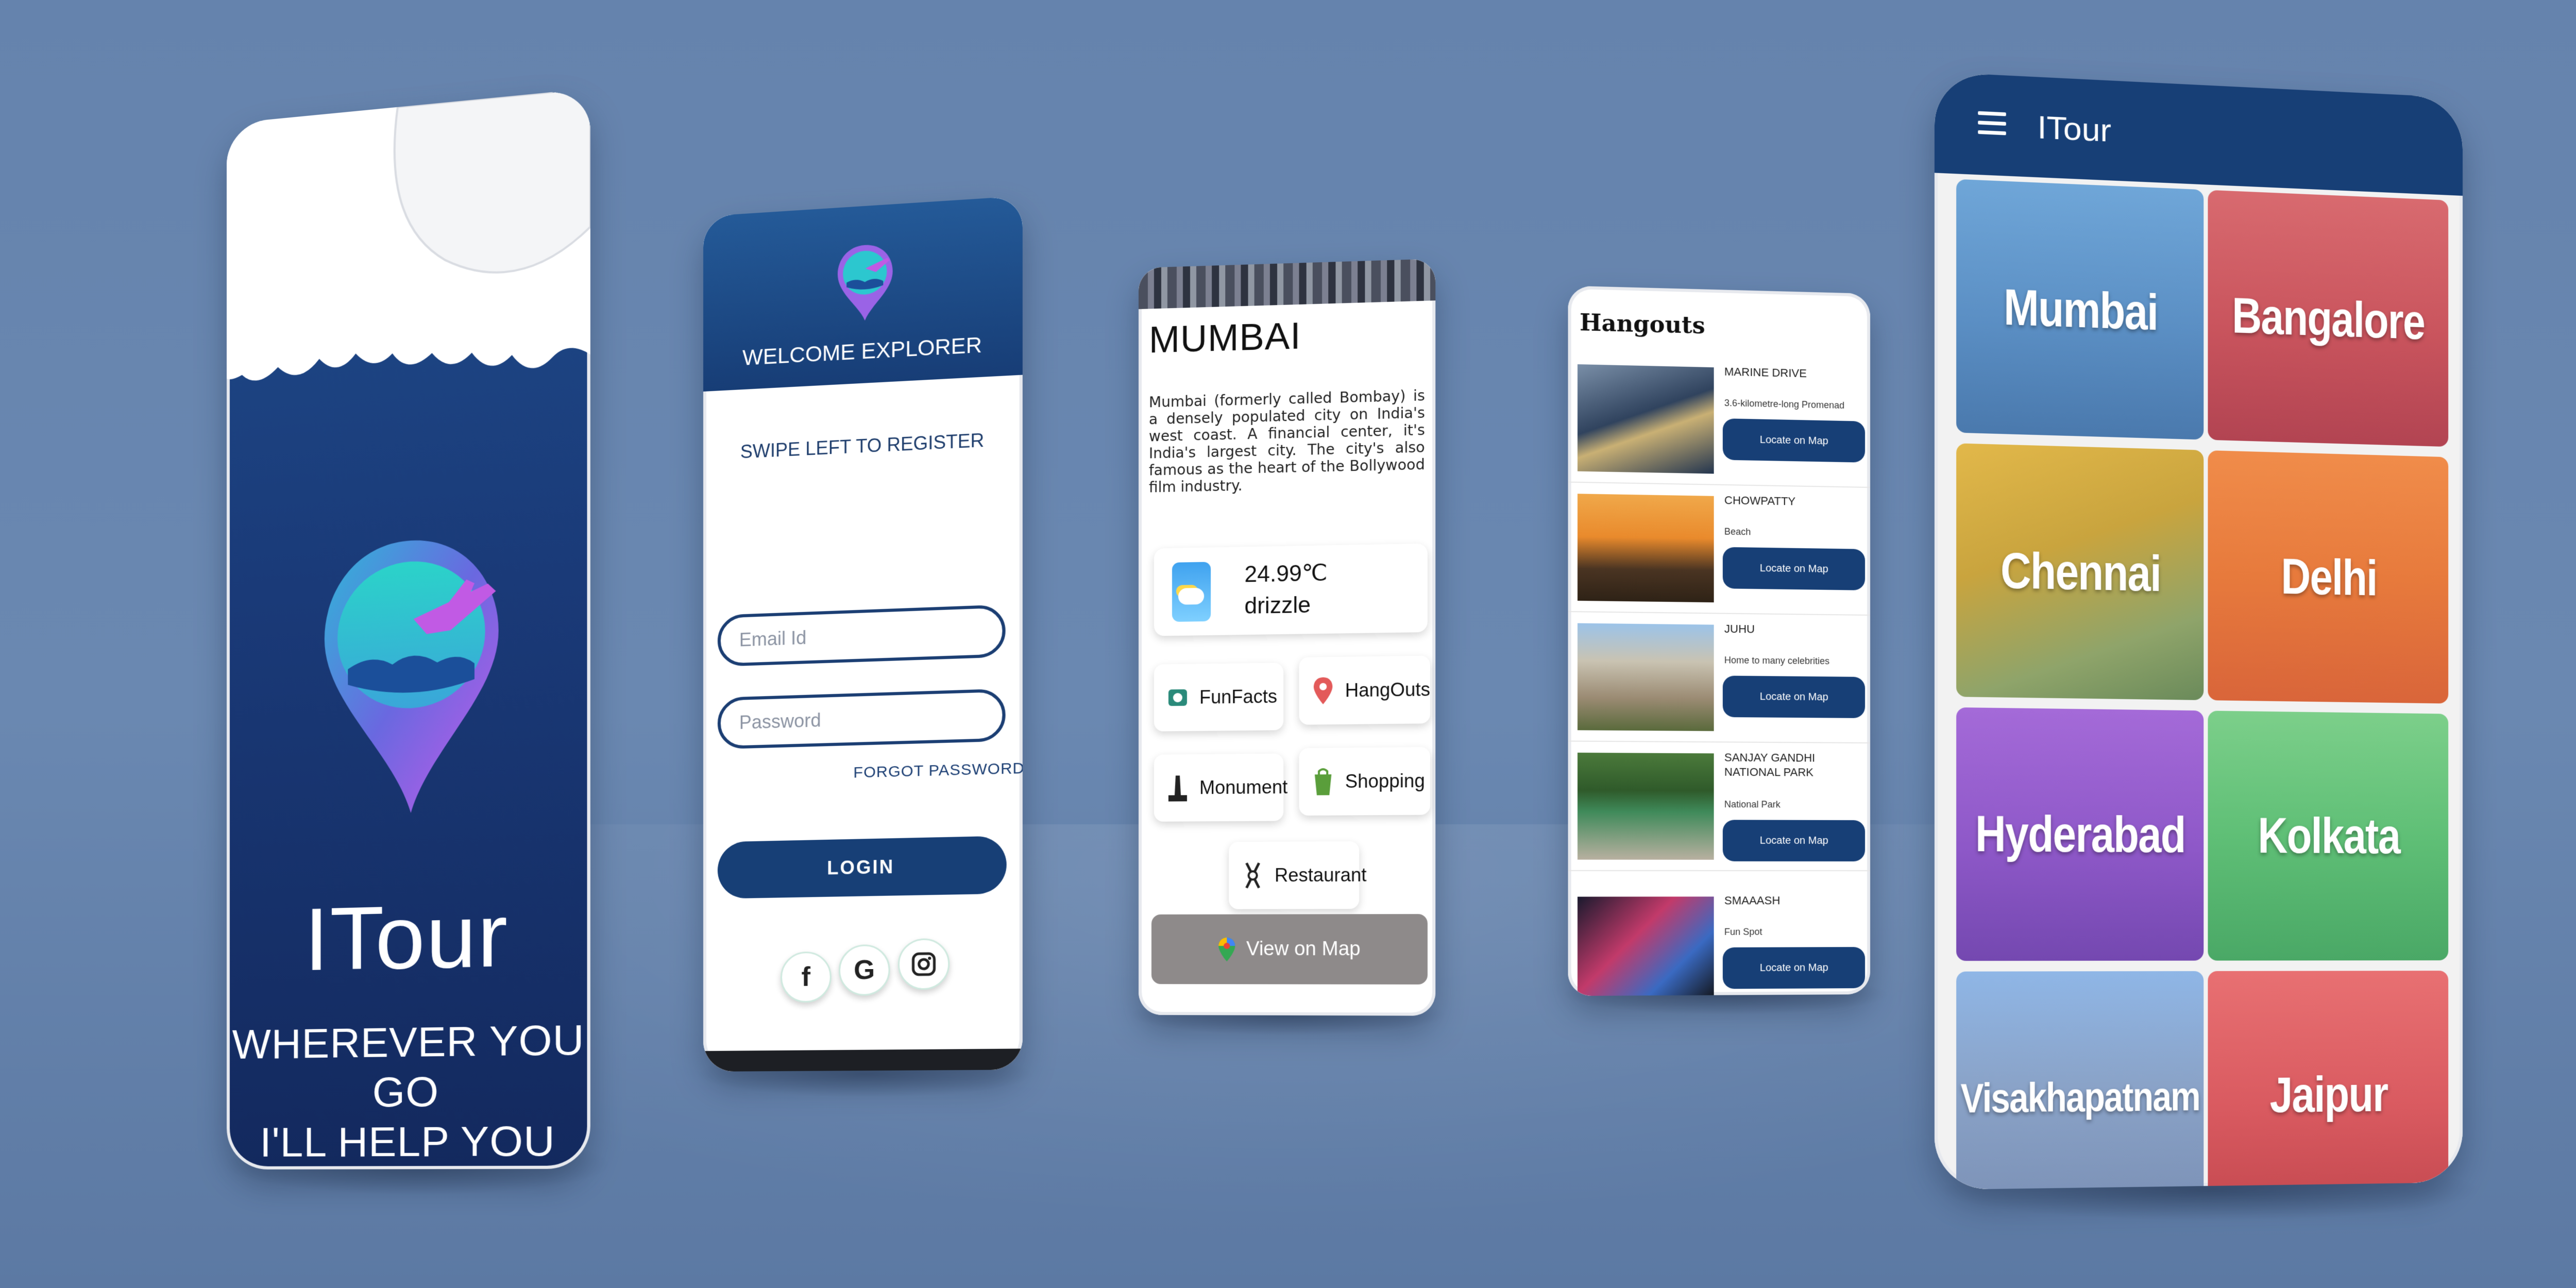 The image size is (2576, 1288). What do you see at coordinates (1642, 324) in the screenshot?
I see `hangouts-title: Hangouts` at bounding box center [1642, 324].